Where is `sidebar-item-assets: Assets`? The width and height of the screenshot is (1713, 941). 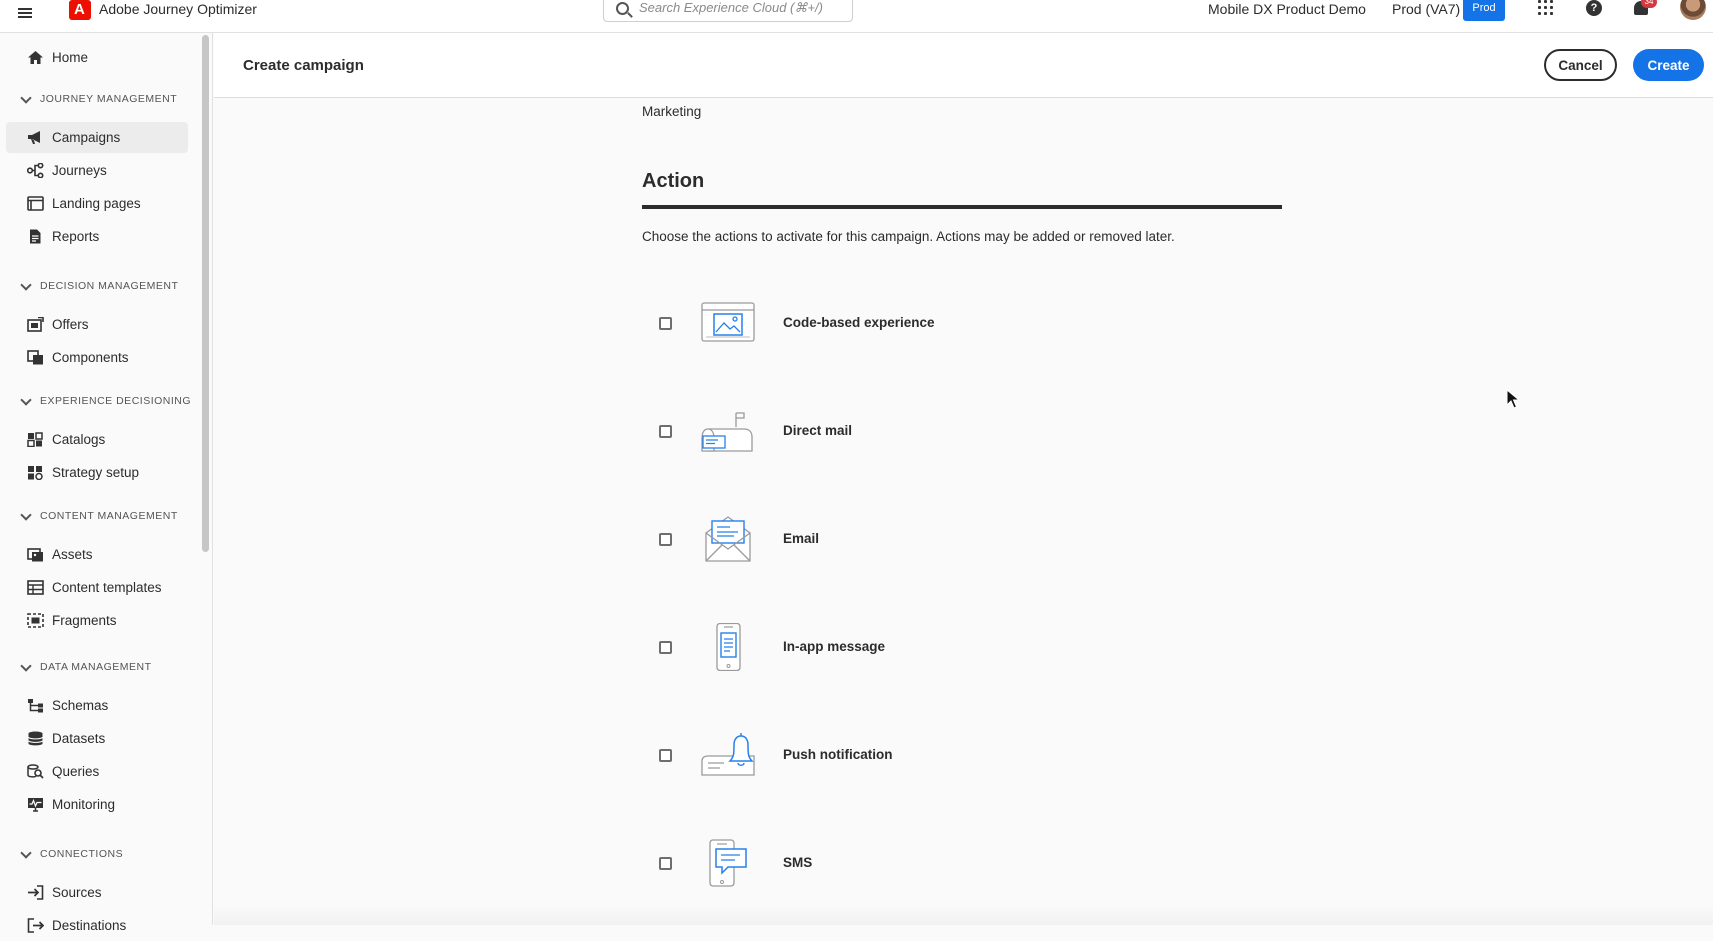
sidebar-item-assets: Assets is located at coordinates (97, 554).